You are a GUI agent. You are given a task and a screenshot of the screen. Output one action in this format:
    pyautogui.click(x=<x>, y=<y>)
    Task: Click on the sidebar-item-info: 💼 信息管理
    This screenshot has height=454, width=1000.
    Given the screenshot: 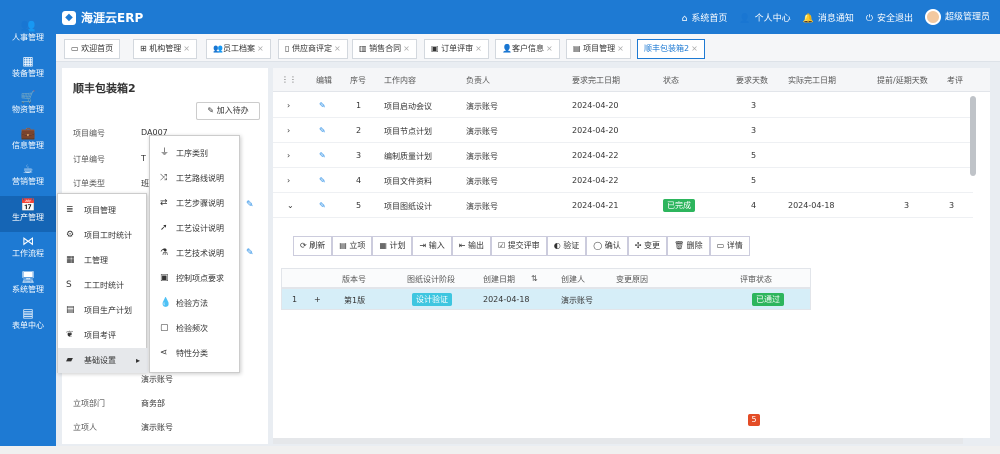 What is the action you would take?
    pyautogui.click(x=28, y=142)
    